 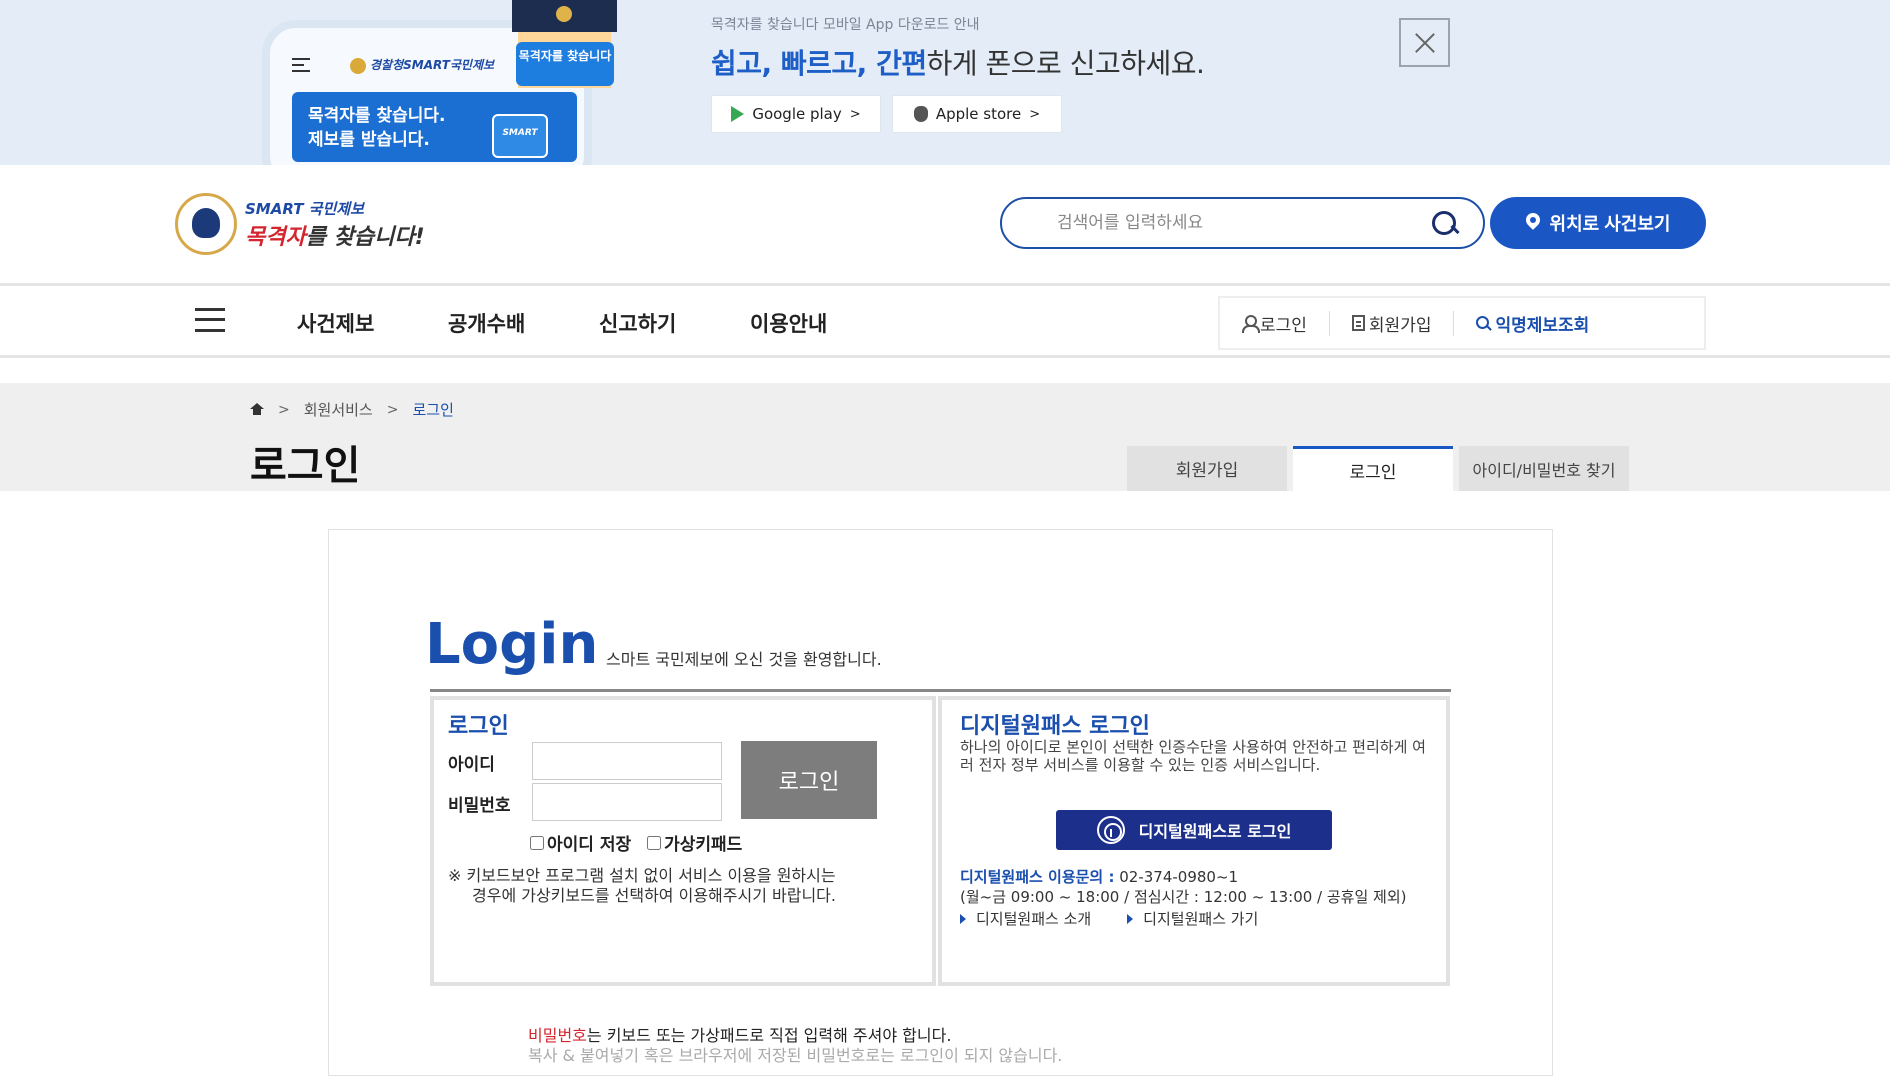 I want to click on search-icon, so click(x=1445, y=224).